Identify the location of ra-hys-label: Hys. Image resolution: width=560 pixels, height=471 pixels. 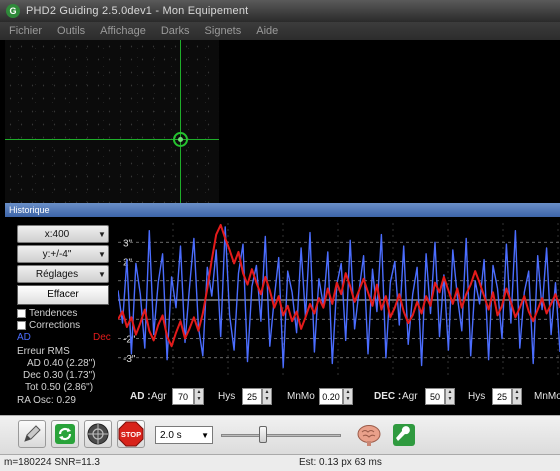
(227, 396).